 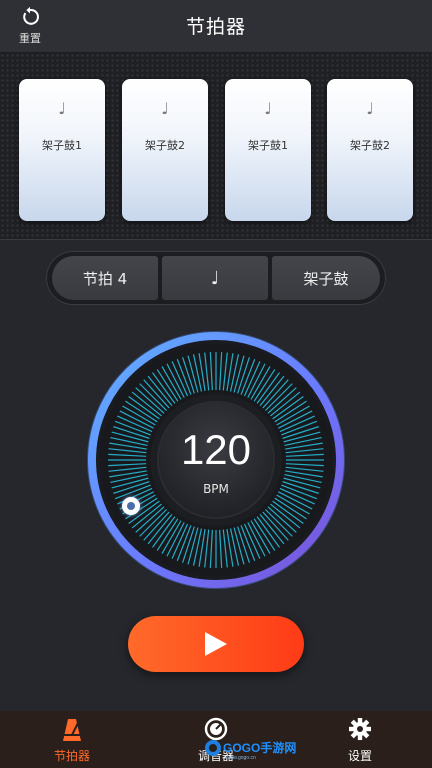 I want to click on watermark-logo: GOGO手游网 www.gogo.cn, so click(x=250, y=750).